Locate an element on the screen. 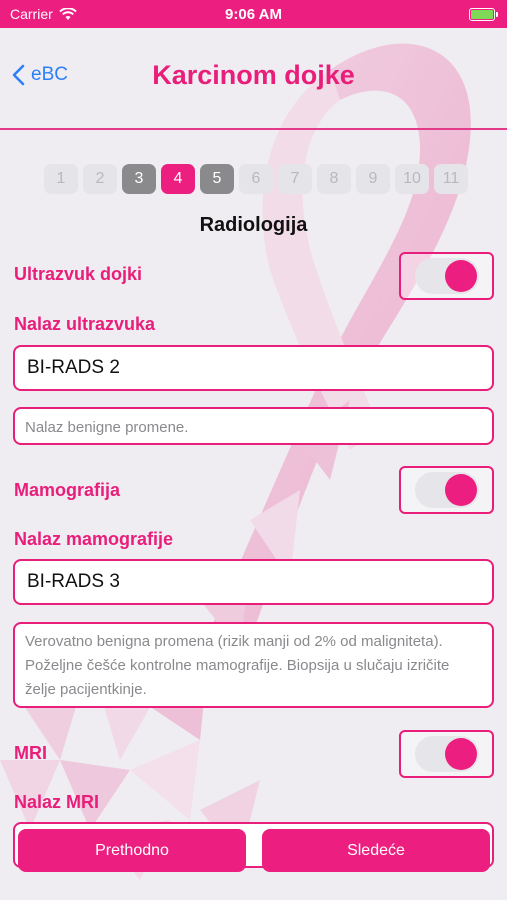 Image resolution: width=507 pixels, height=900 pixels. page-1-button: 1 is located at coordinates (61, 179).